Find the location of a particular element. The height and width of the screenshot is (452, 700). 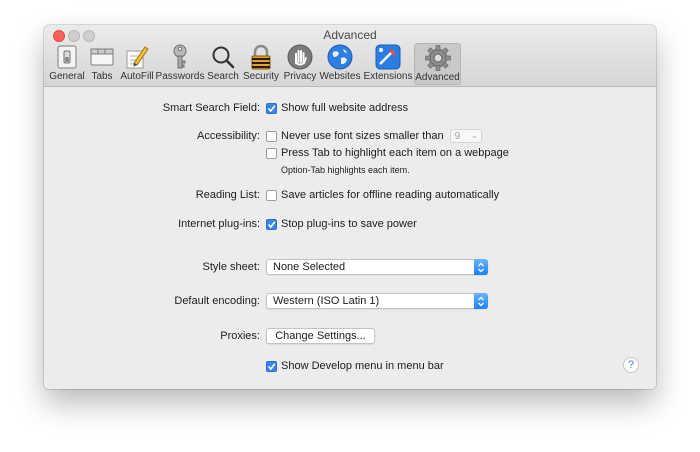

tab-security-label: Security is located at coordinates (261, 76).